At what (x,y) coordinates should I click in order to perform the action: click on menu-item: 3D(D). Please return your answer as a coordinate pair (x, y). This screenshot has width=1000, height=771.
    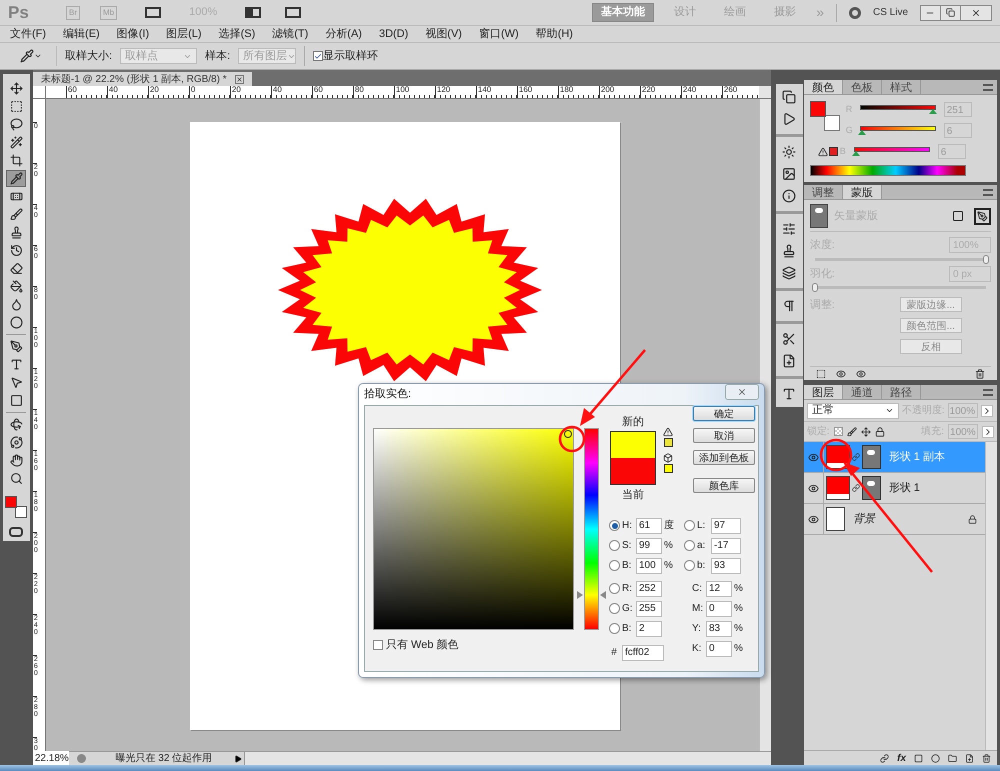
    Looking at the image, I should click on (393, 34).